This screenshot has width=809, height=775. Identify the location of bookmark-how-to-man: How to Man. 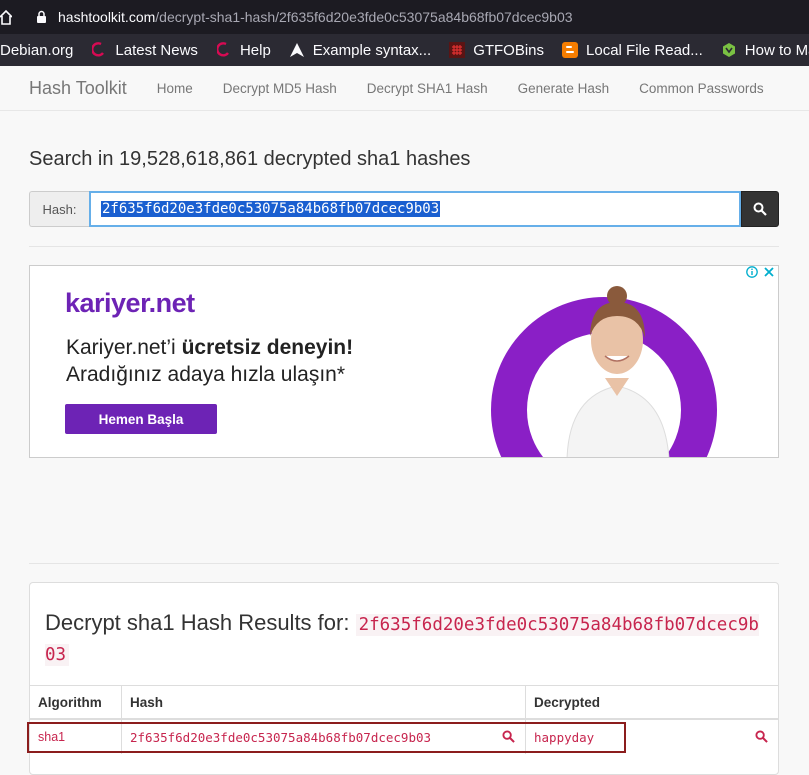
(765, 50).